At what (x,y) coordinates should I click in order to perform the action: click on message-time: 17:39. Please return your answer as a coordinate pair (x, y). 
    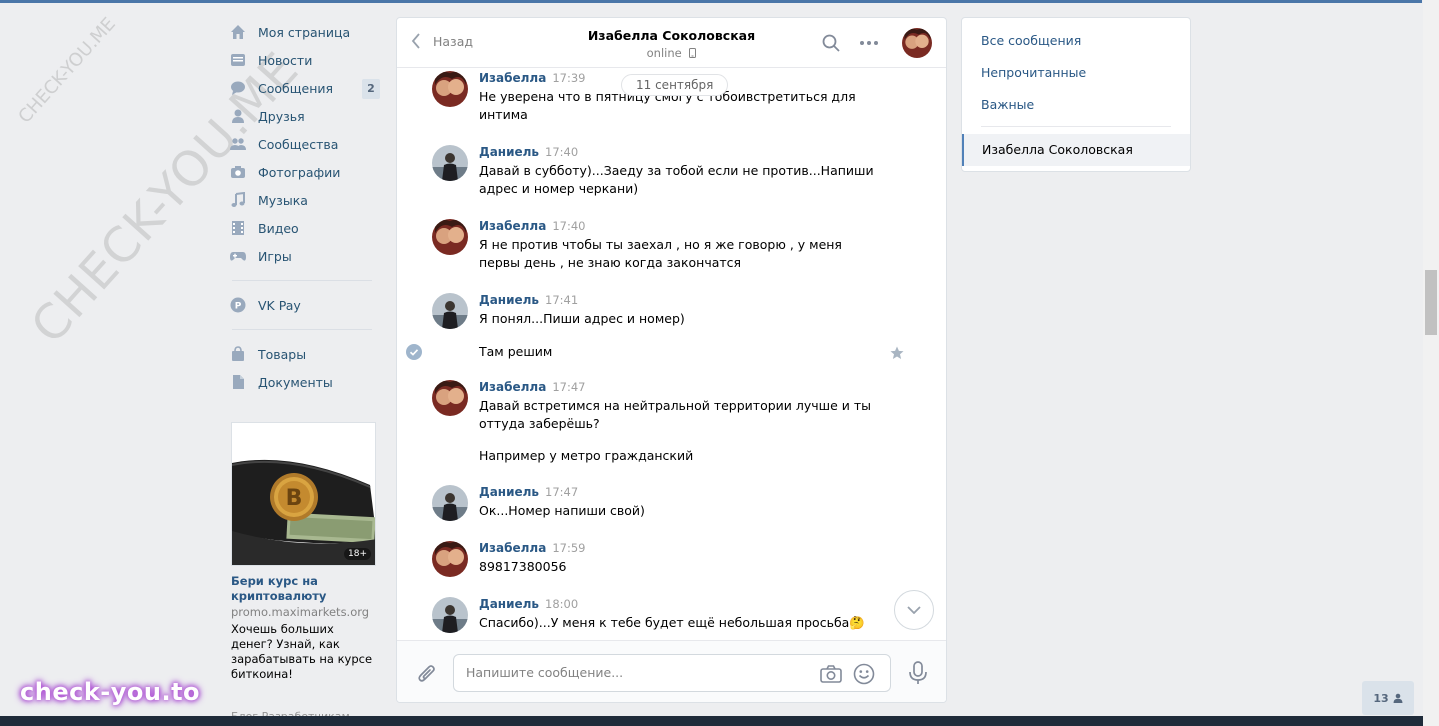
    Looking at the image, I should click on (568, 78).